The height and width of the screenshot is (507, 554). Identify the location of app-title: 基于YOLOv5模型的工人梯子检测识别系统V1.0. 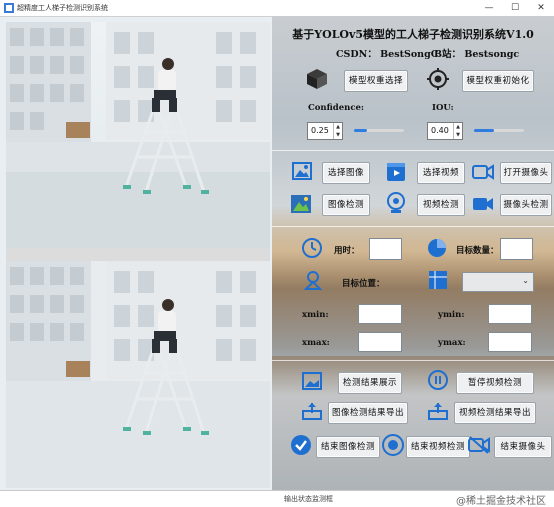
(413, 34).